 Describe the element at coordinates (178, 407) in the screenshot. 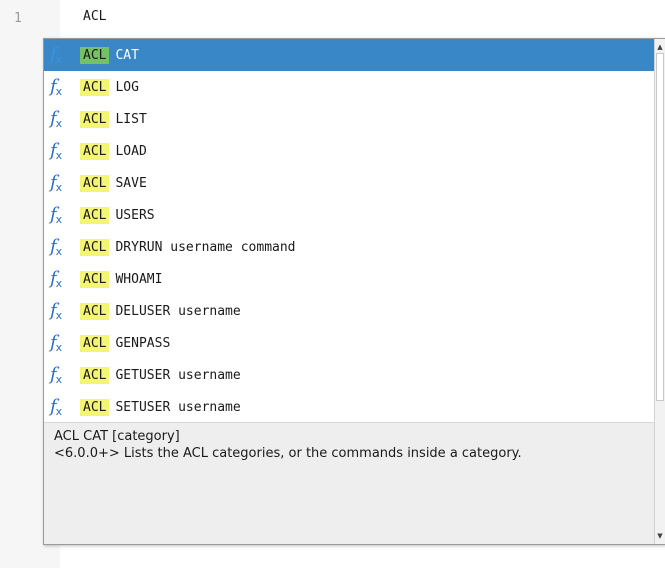

I see `completion-item-label: SETUSER username` at that location.